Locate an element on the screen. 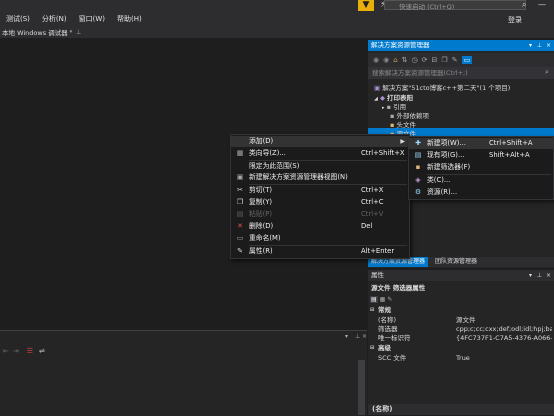 The image size is (554, 416). menu-item-copy: ❐ 复制(Y) Ctrl+C is located at coordinates (320, 202).